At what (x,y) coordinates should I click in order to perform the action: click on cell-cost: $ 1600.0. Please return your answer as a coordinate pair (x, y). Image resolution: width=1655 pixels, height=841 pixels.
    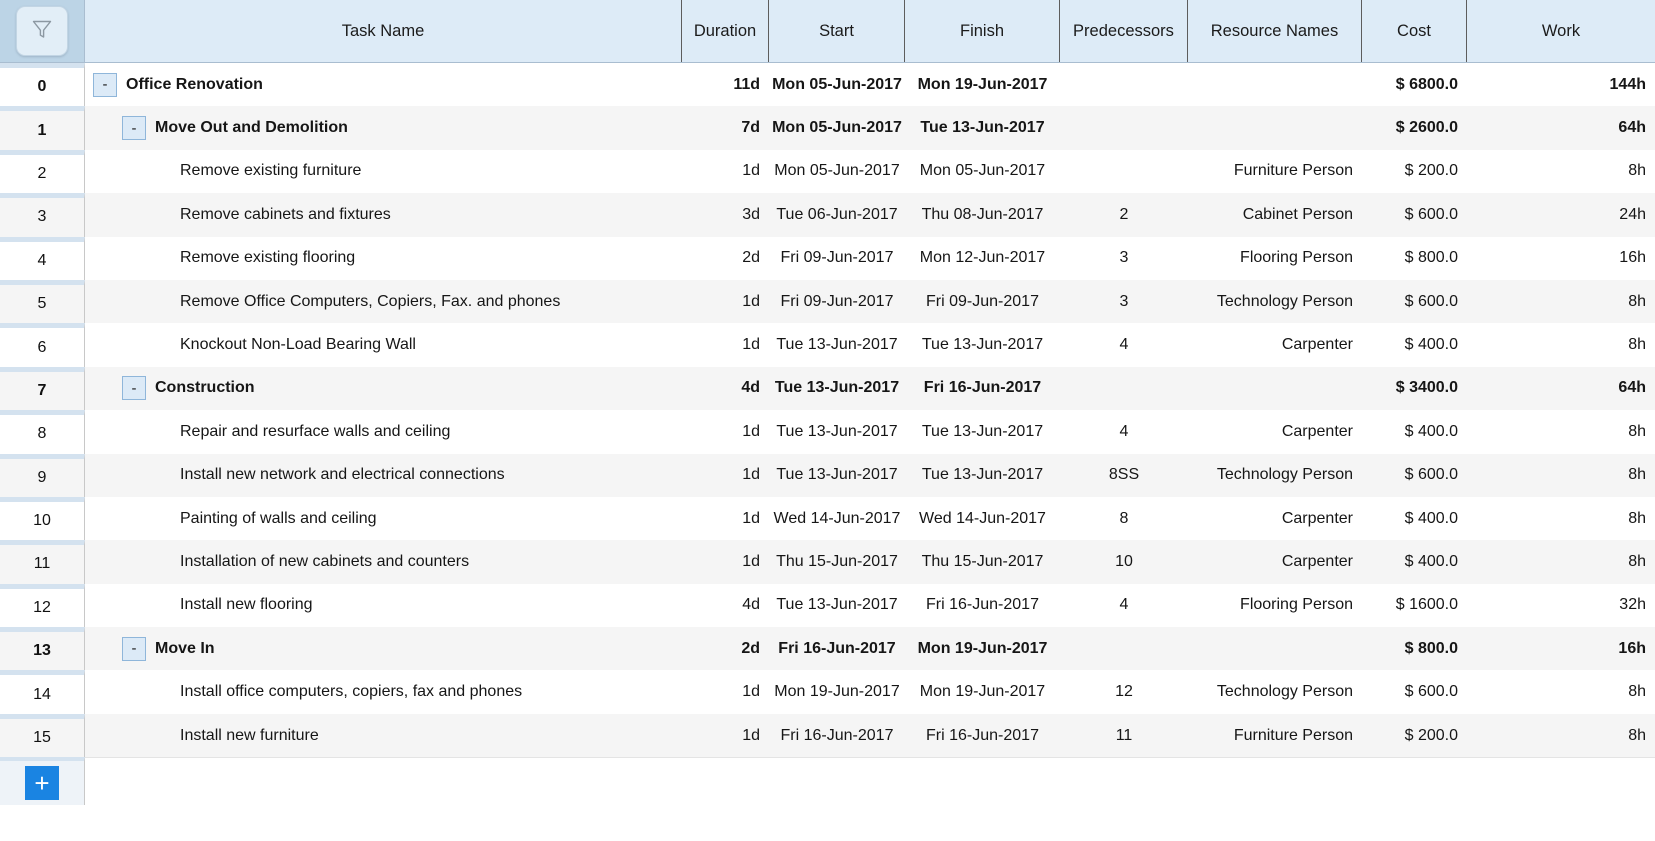
    Looking at the image, I should click on (1414, 605).